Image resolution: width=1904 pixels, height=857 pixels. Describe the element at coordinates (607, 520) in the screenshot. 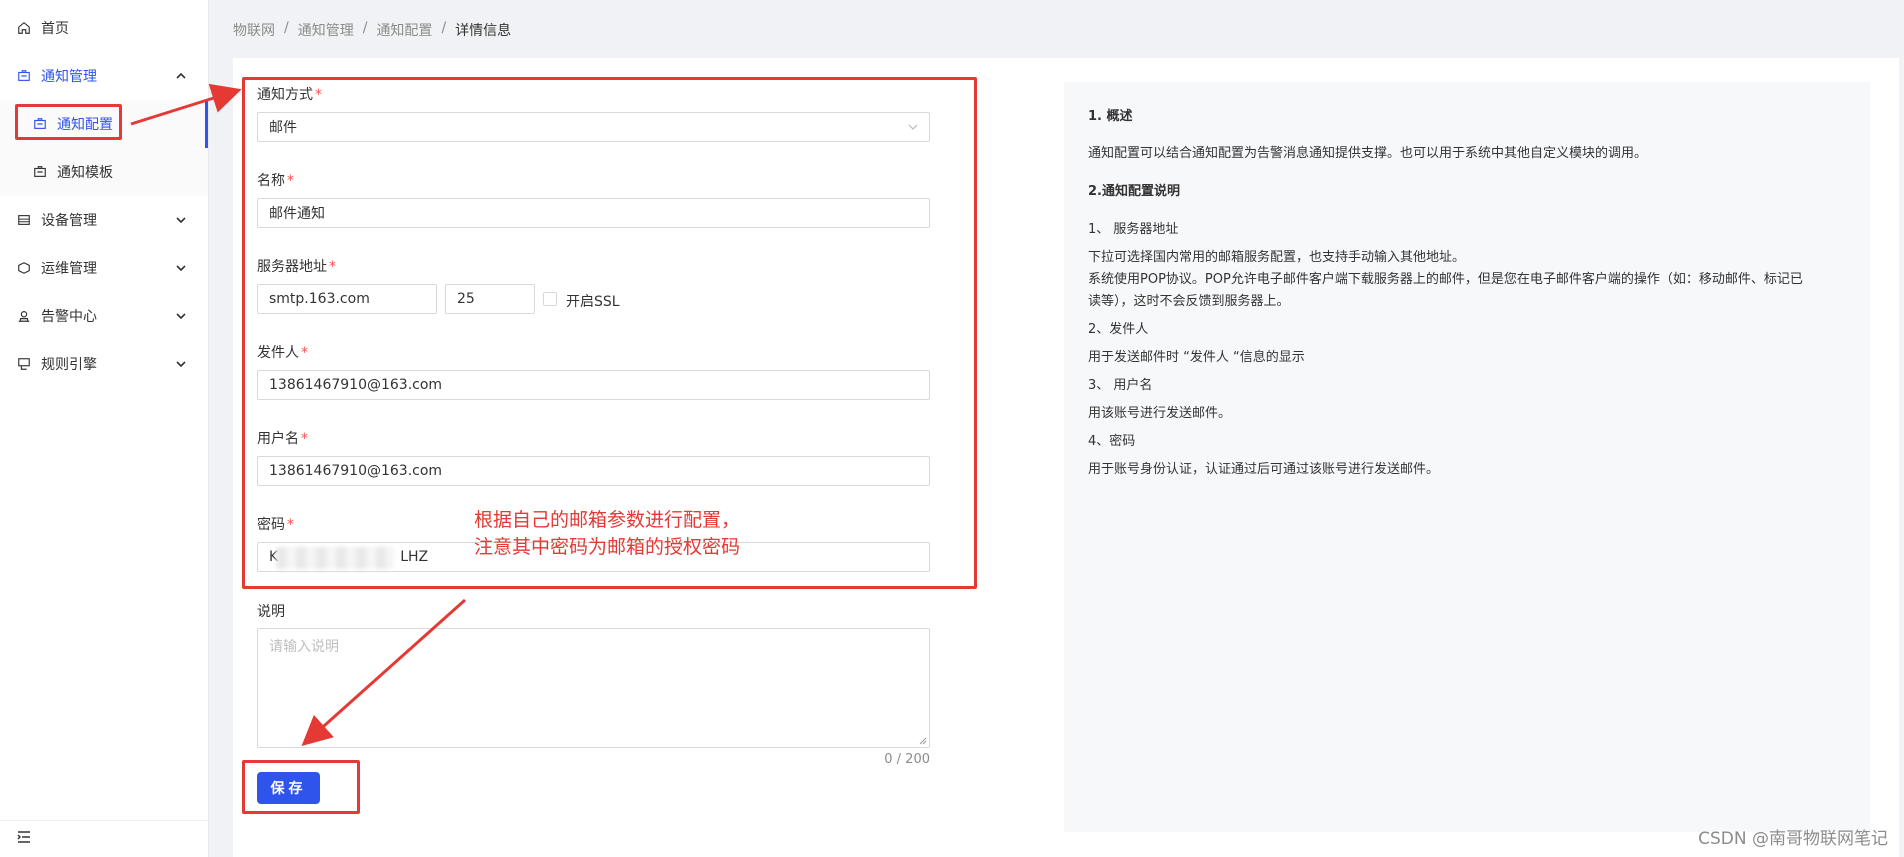

I see `annotation-text: 根据自己的邮箱参数进行配置，` at that location.